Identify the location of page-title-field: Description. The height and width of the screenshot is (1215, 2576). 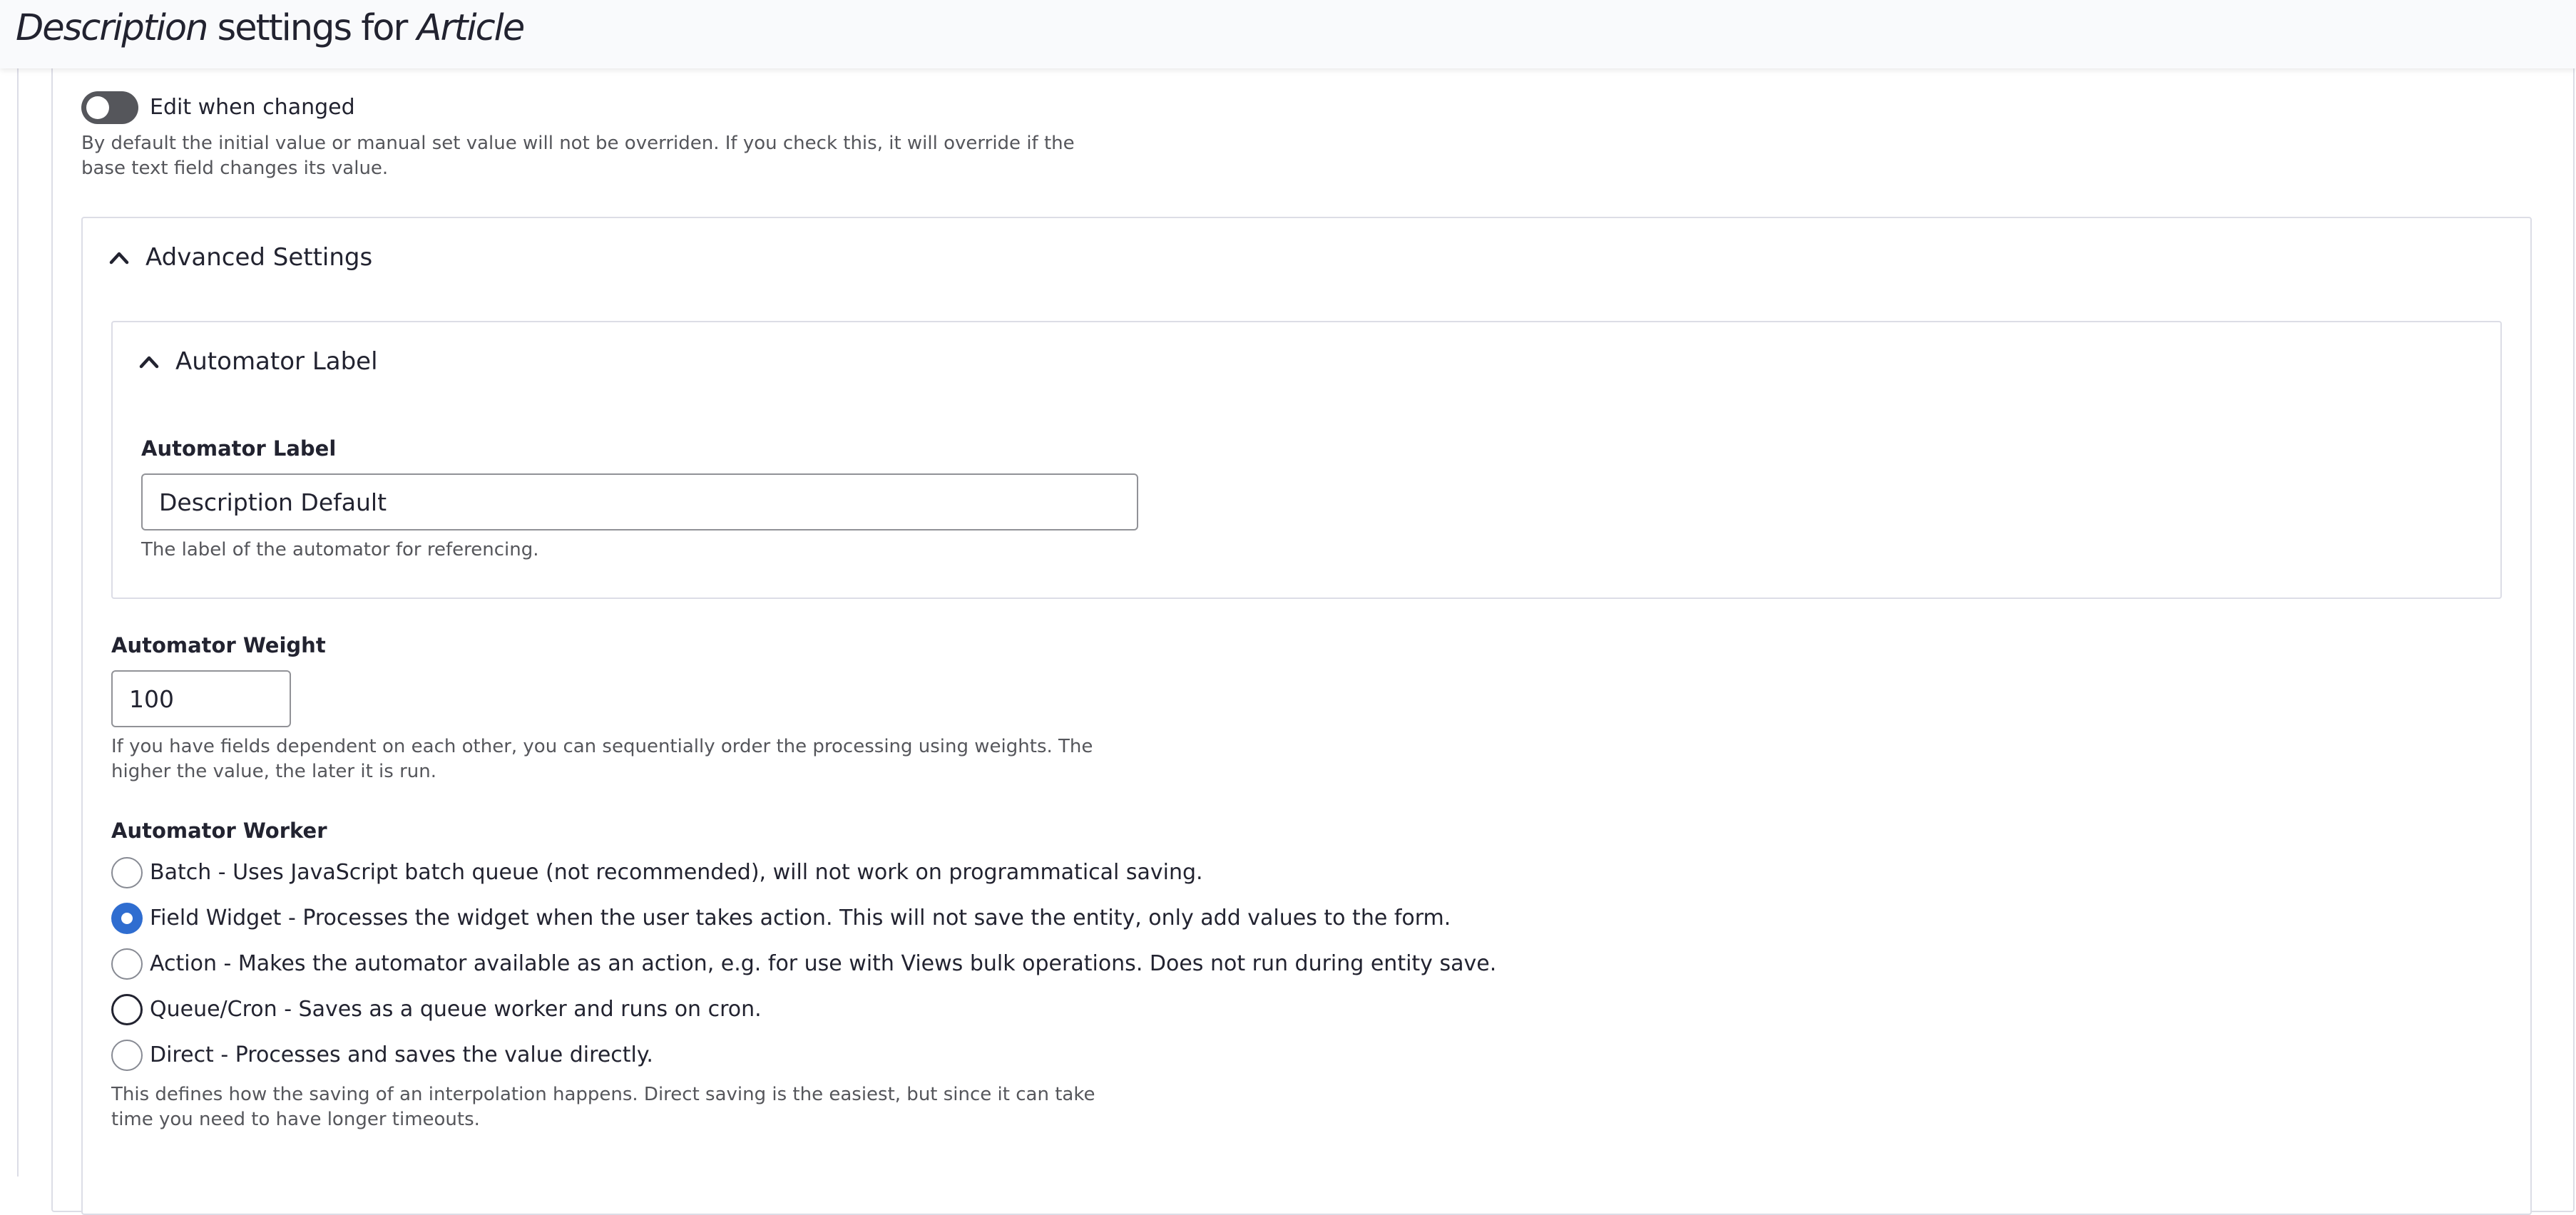
(112, 28).